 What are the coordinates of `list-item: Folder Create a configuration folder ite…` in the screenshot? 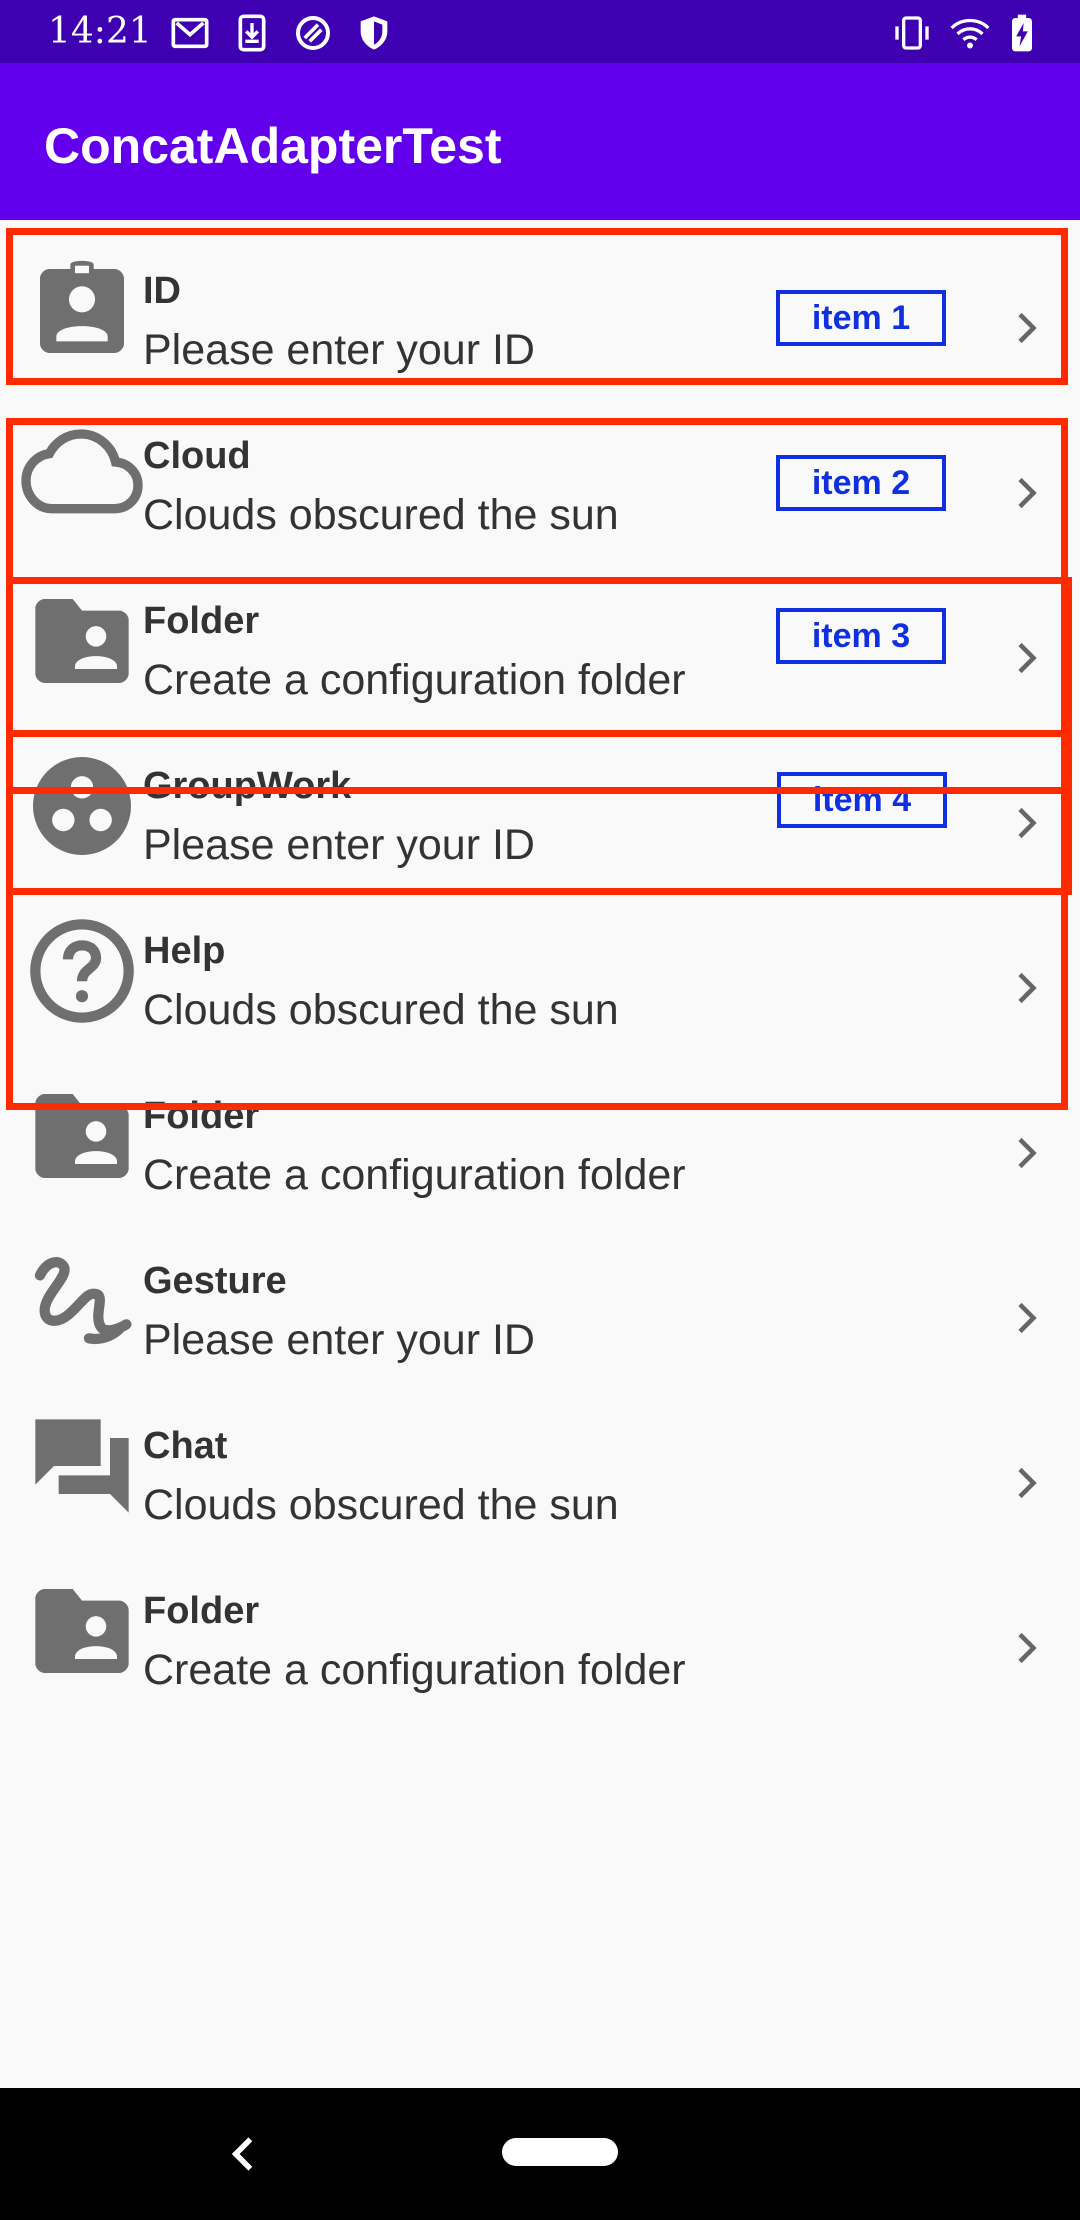 It's located at (540, 632).